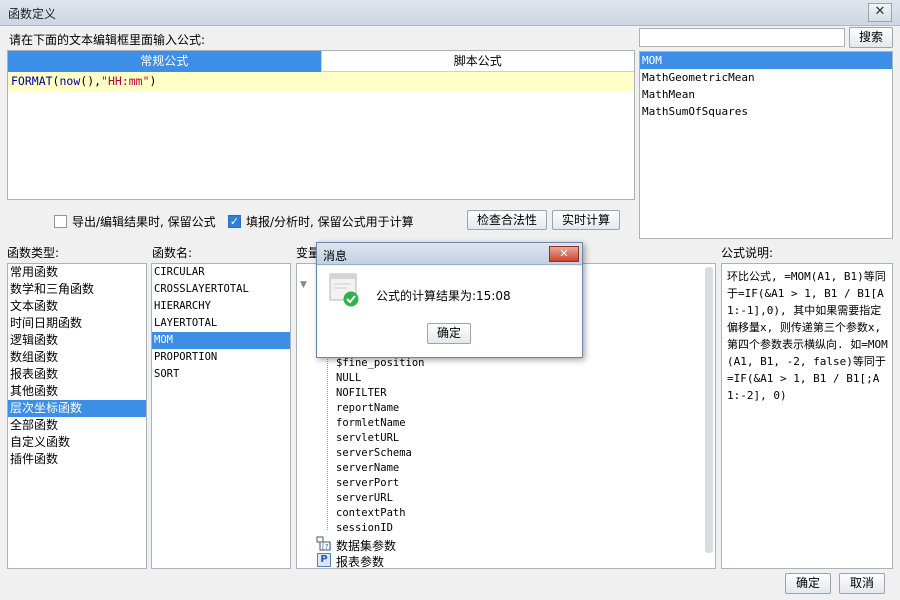 Image resolution: width=900 pixels, height=600 pixels. Describe the element at coordinates (77, 374) in the screenshot. I see `category-item: 报表函数` at that location.